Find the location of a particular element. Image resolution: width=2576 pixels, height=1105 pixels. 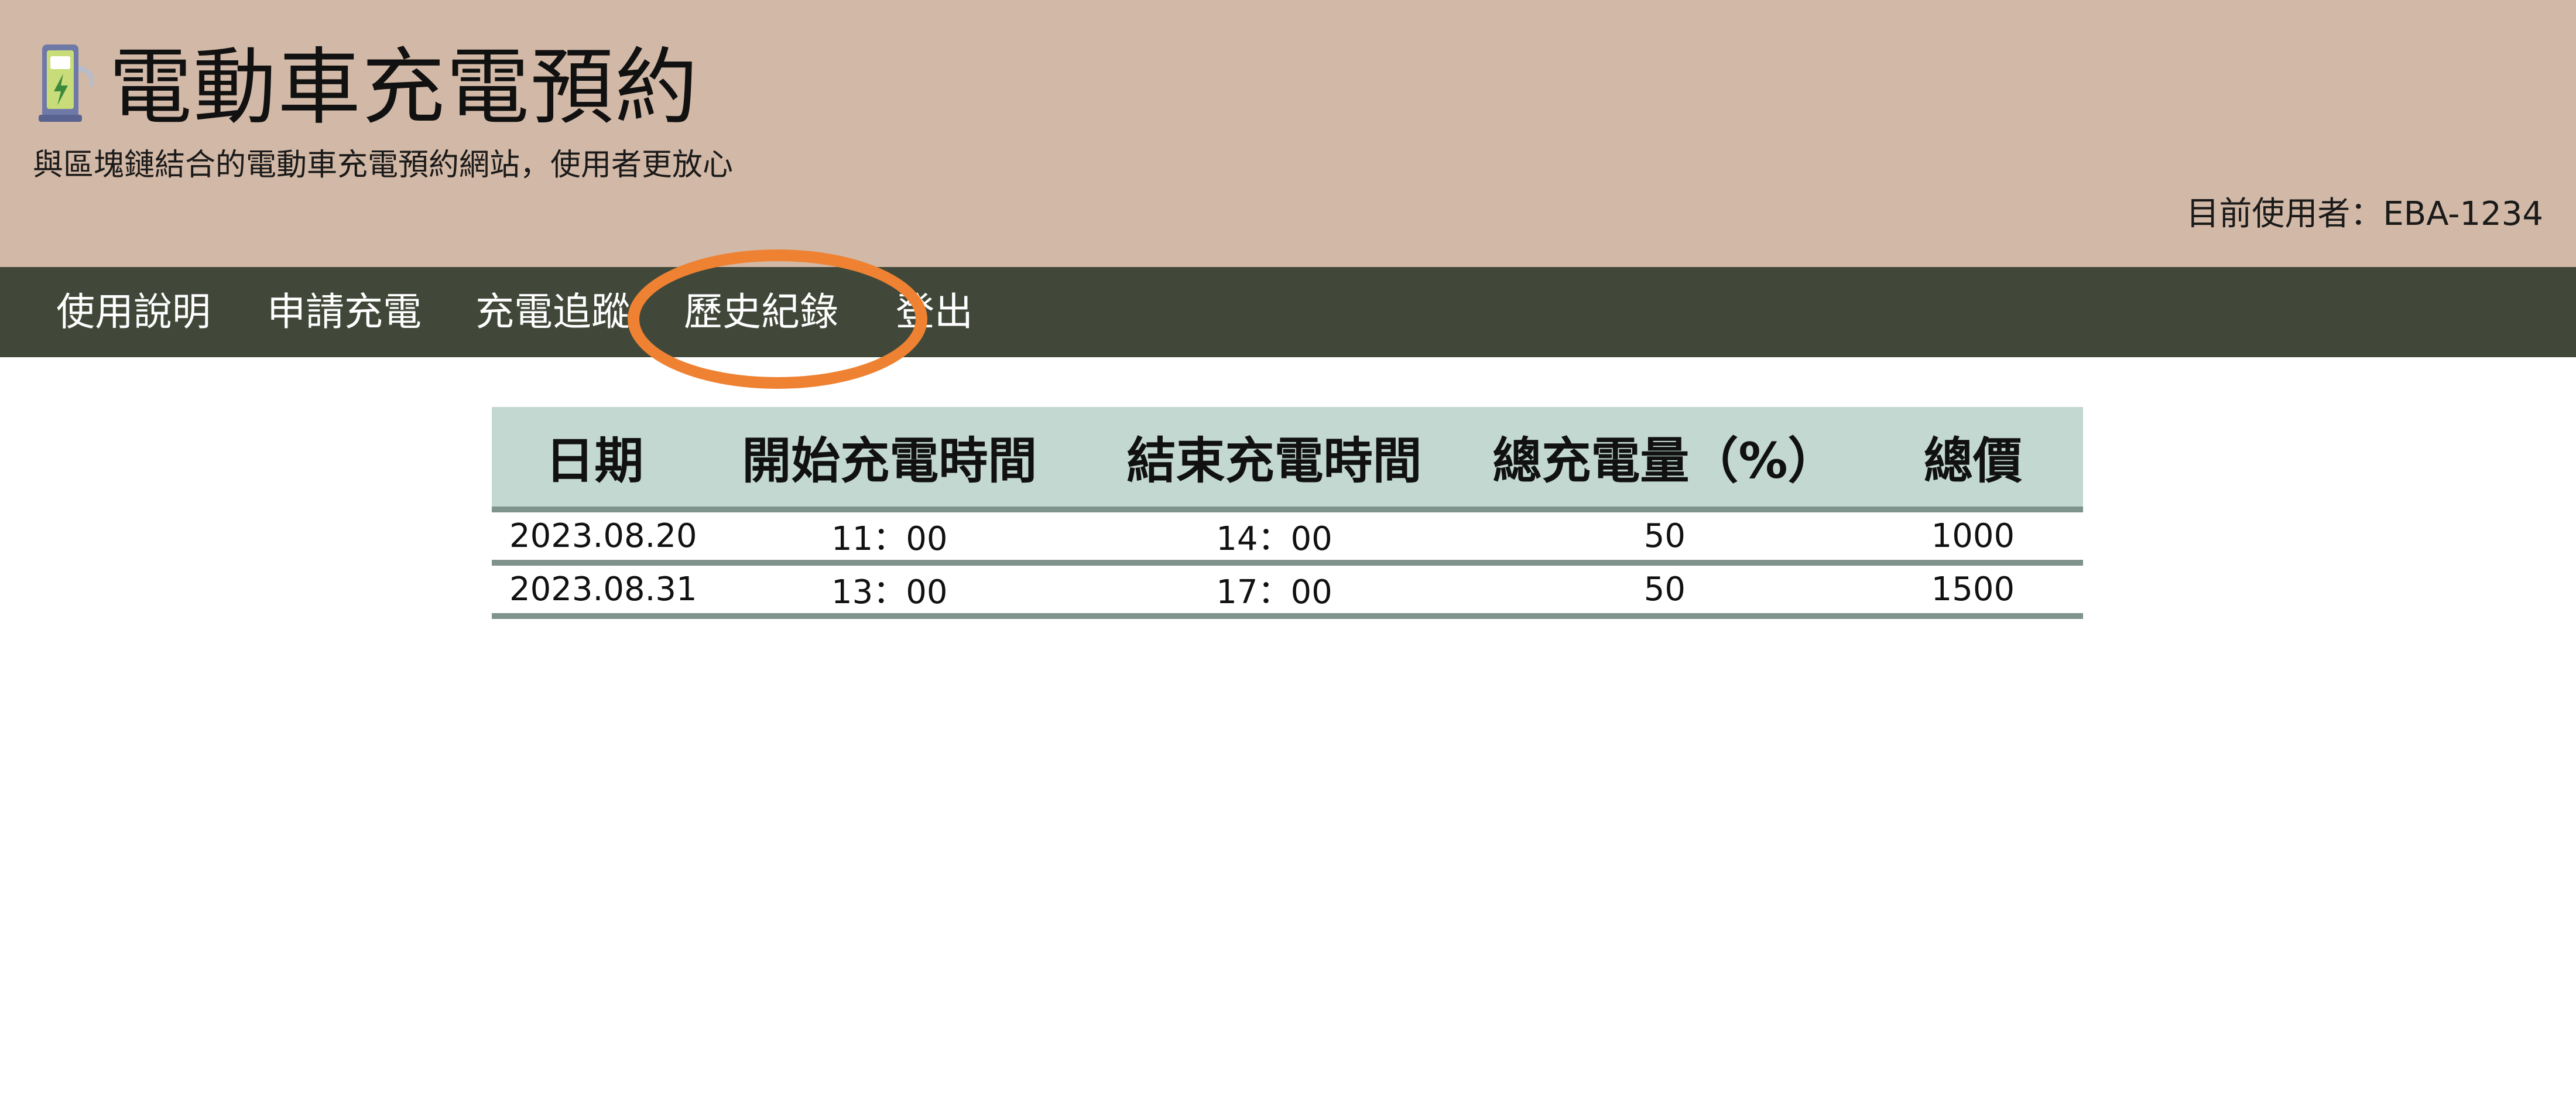

nav-item-charging-tracking: 充電追蹤 is located at coordinates (552, 312).